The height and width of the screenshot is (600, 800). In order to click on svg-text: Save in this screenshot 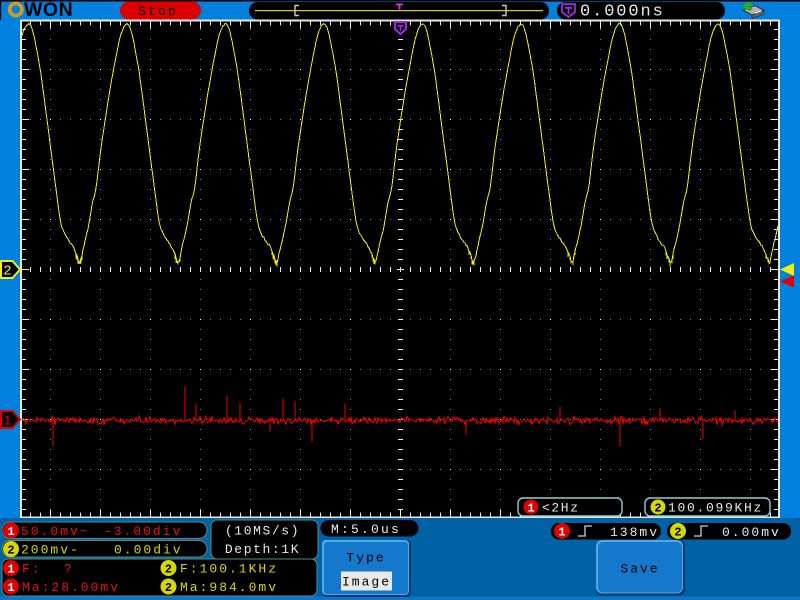, I will do `click(639, 569)`.